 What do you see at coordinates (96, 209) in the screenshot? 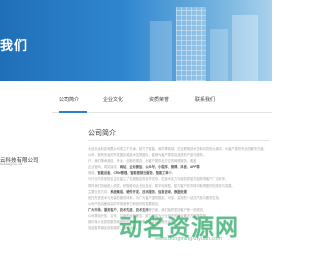
I see `highlight-text: 广大市场、` at bounding box center [96, 209].